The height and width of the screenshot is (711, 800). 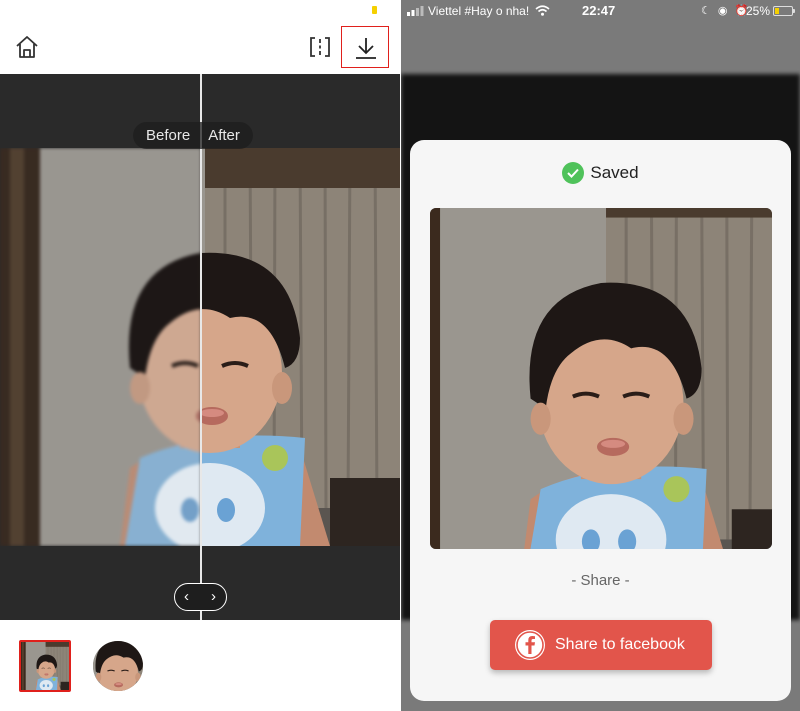 What do you see at coordinates (224, 135) in the screenshot?
I see `after-label: After` at bounding box center [224, 135].